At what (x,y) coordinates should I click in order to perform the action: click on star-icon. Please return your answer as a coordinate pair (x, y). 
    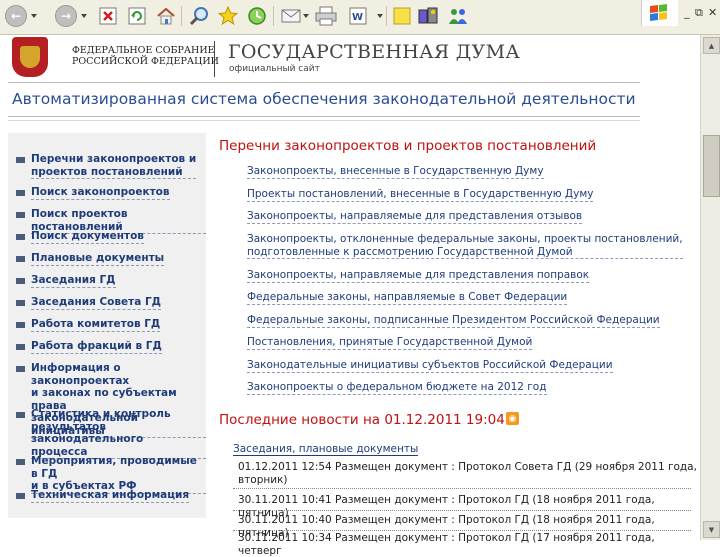
    Looking at the image, I should click on (228, 16).